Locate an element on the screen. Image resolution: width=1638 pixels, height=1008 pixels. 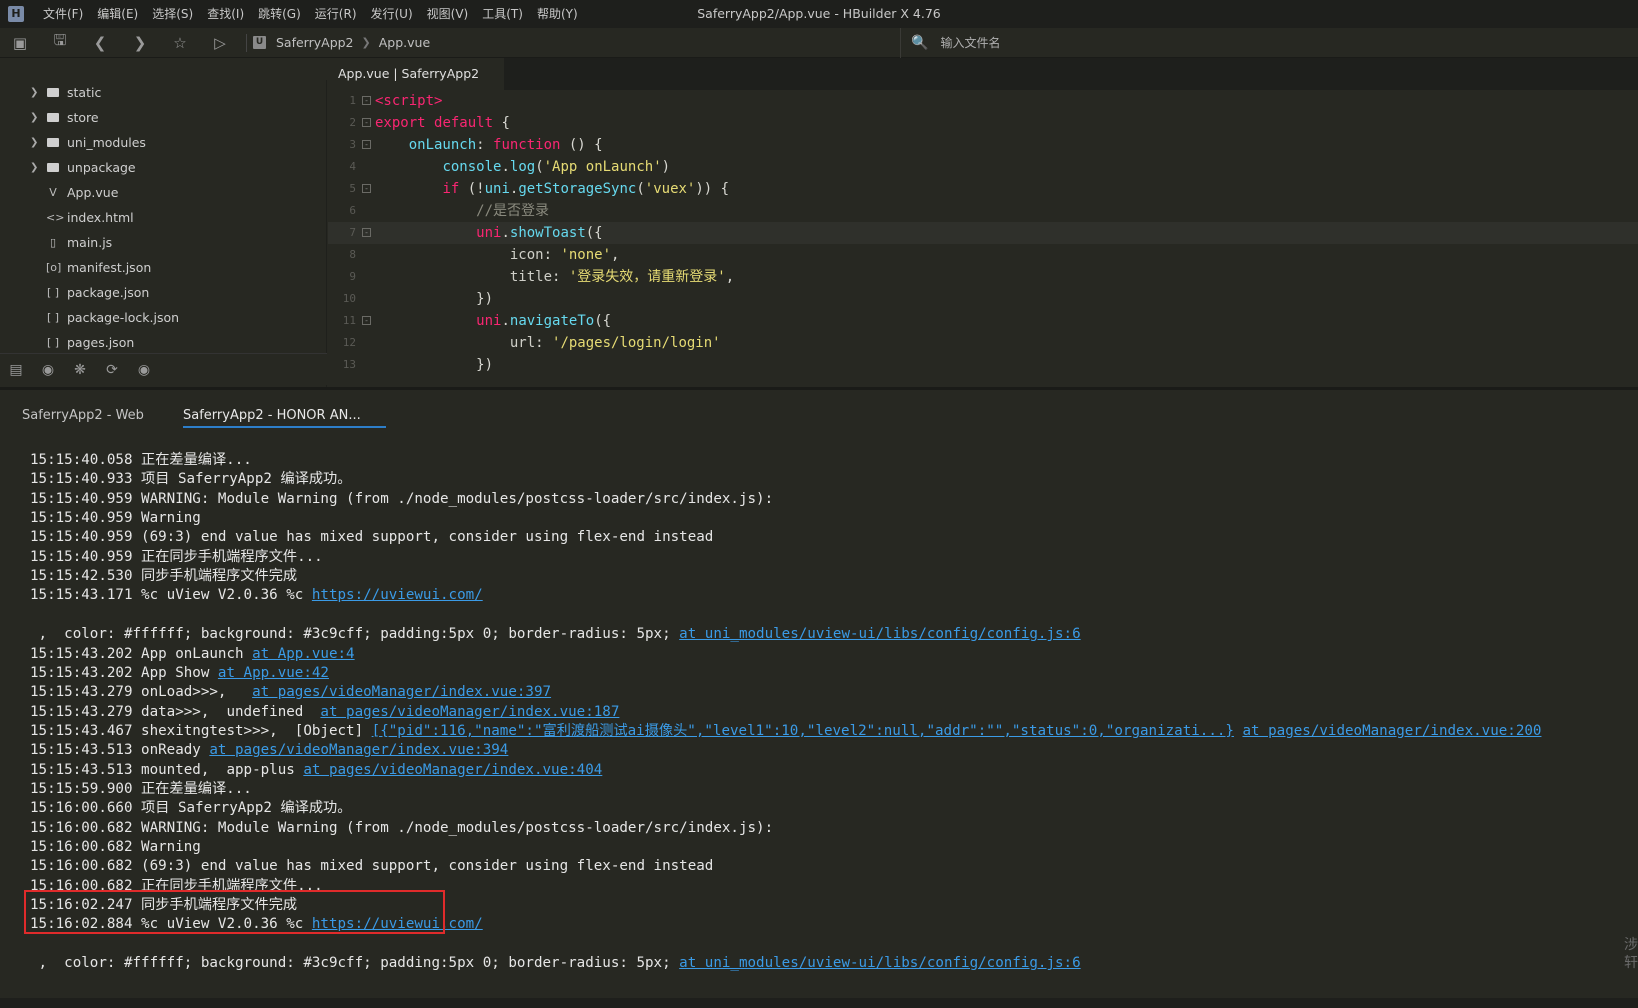
toolbar-divider is located at coordinates (246, 42).